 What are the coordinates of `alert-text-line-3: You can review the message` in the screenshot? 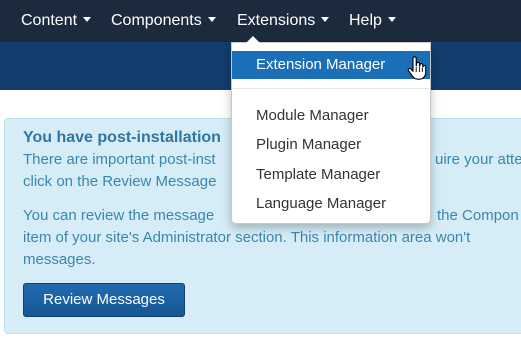 It's located at (119, 215).